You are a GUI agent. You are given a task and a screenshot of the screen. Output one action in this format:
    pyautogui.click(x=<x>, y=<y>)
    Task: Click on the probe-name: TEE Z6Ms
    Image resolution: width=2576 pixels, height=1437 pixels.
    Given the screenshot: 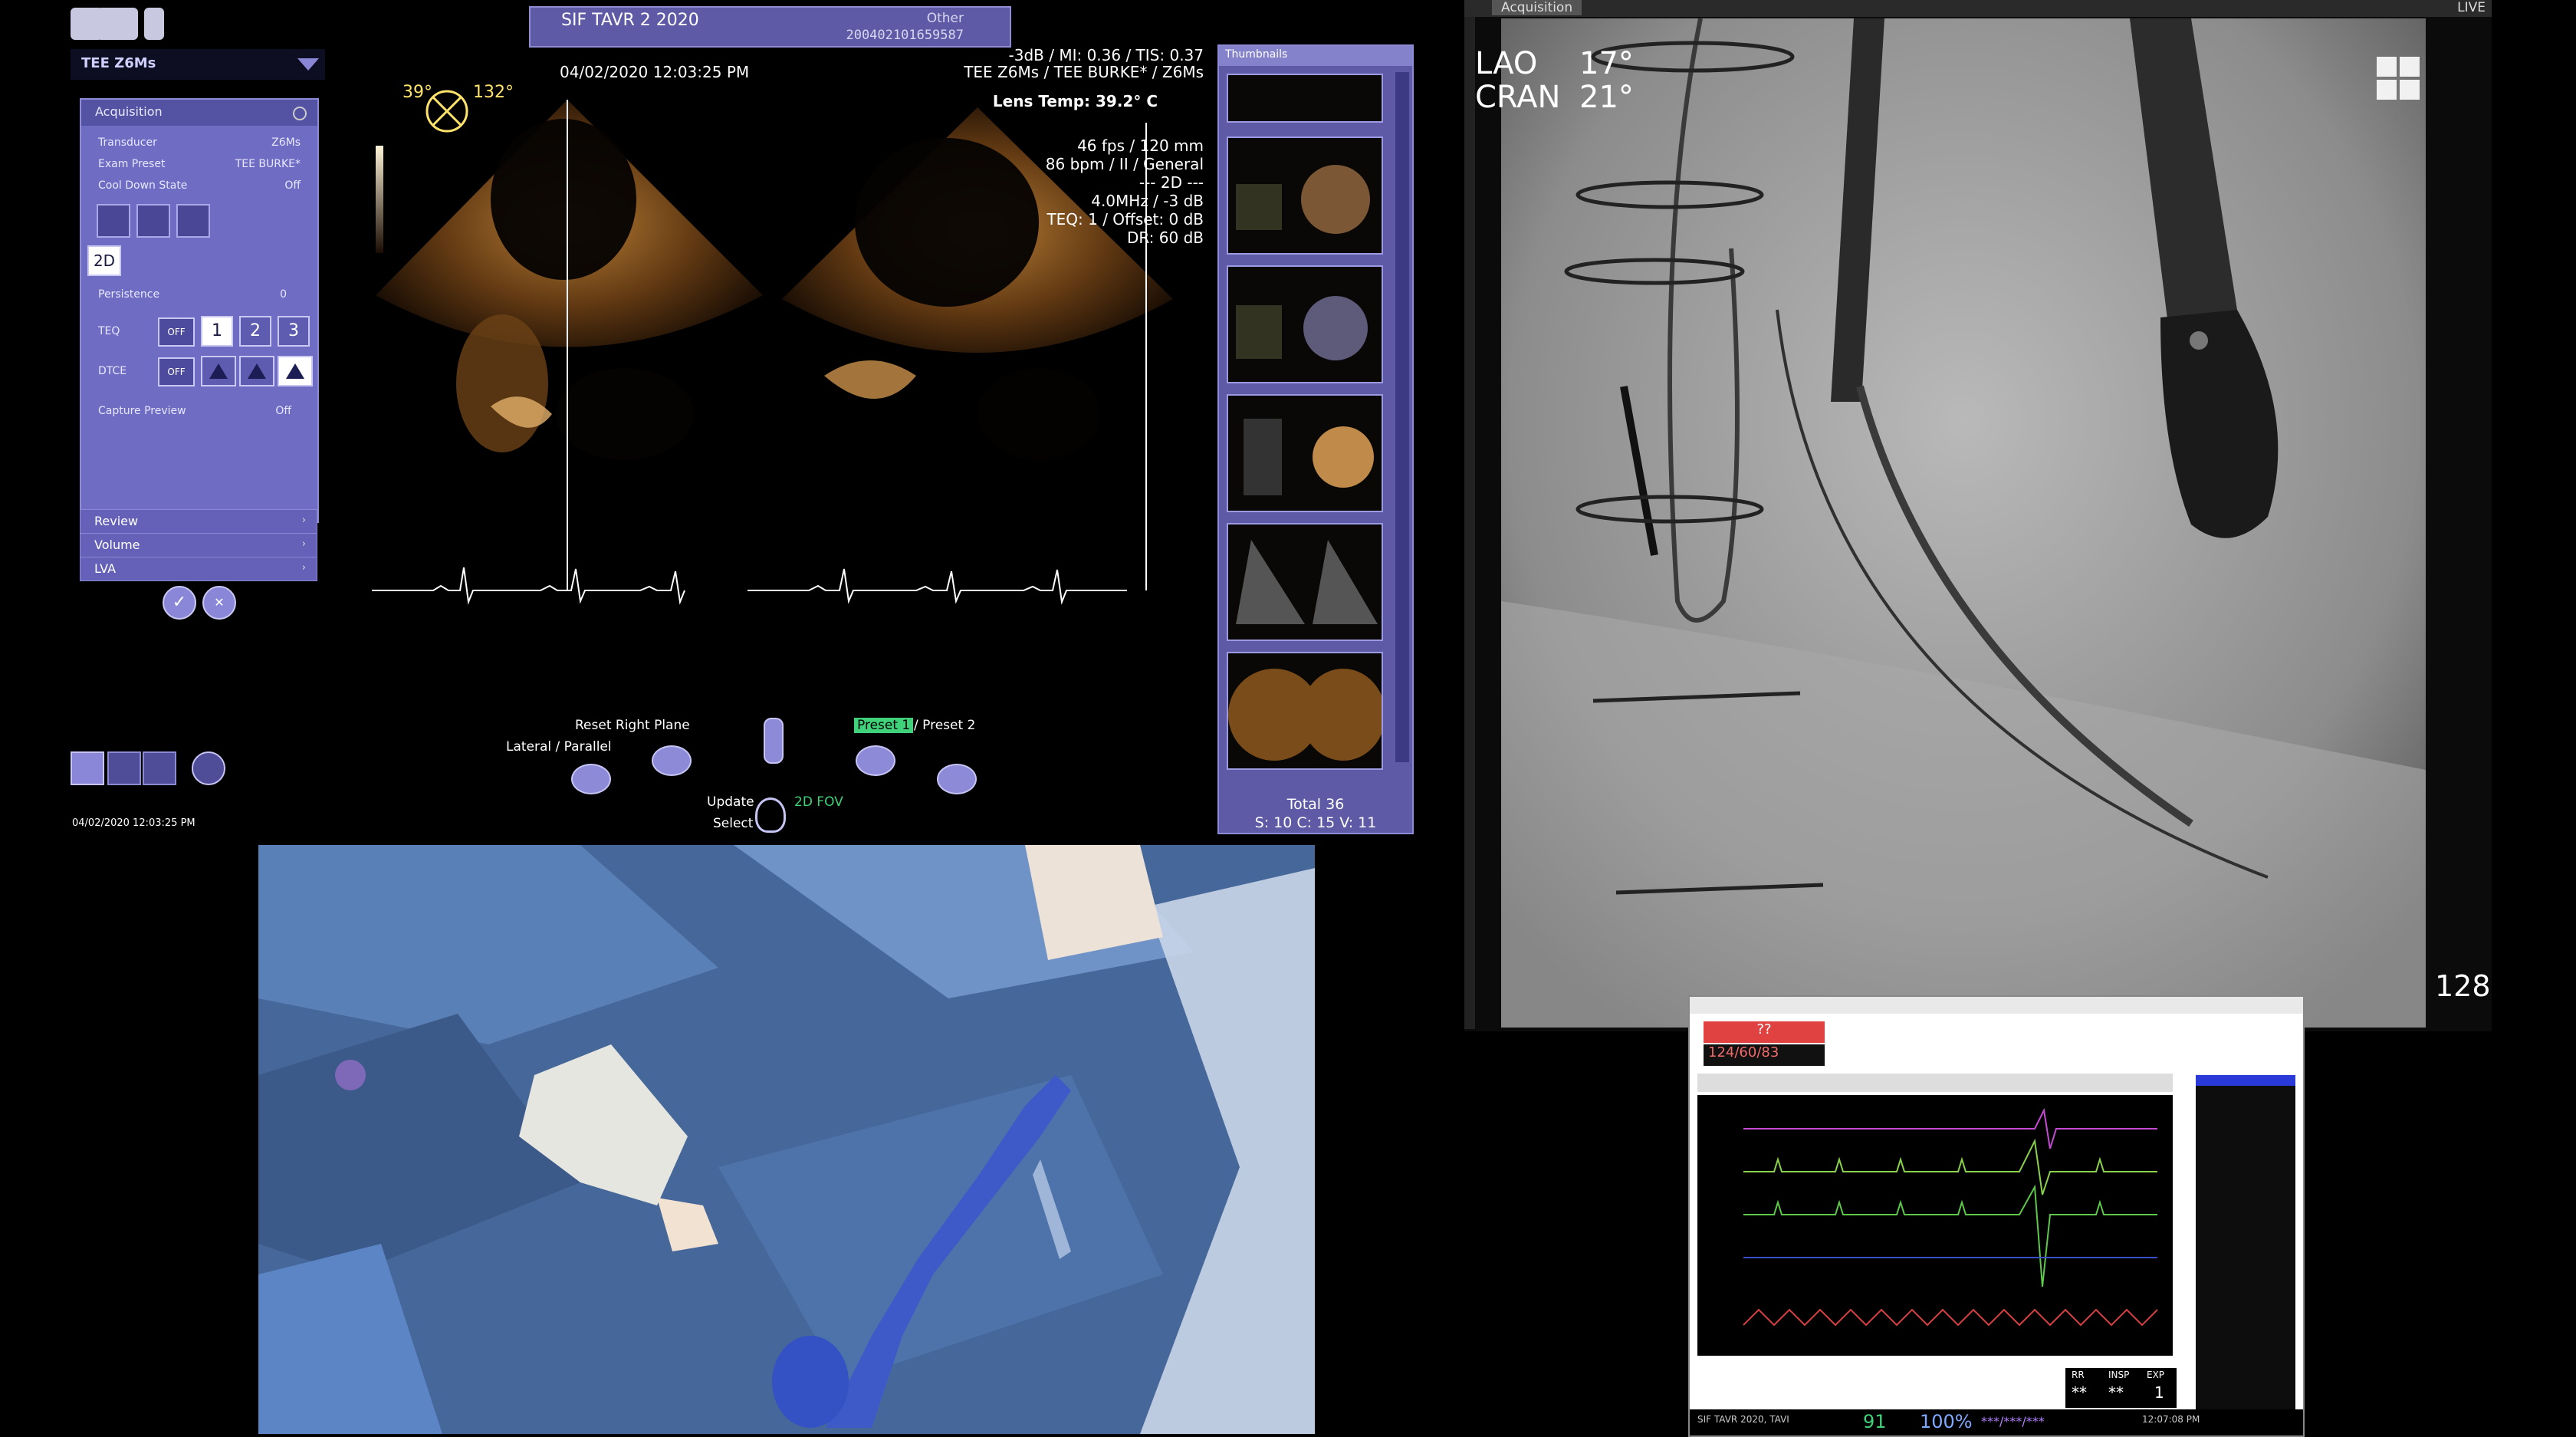 What is the action you would take?
    pyautogui.click(x=118, y=63)
    